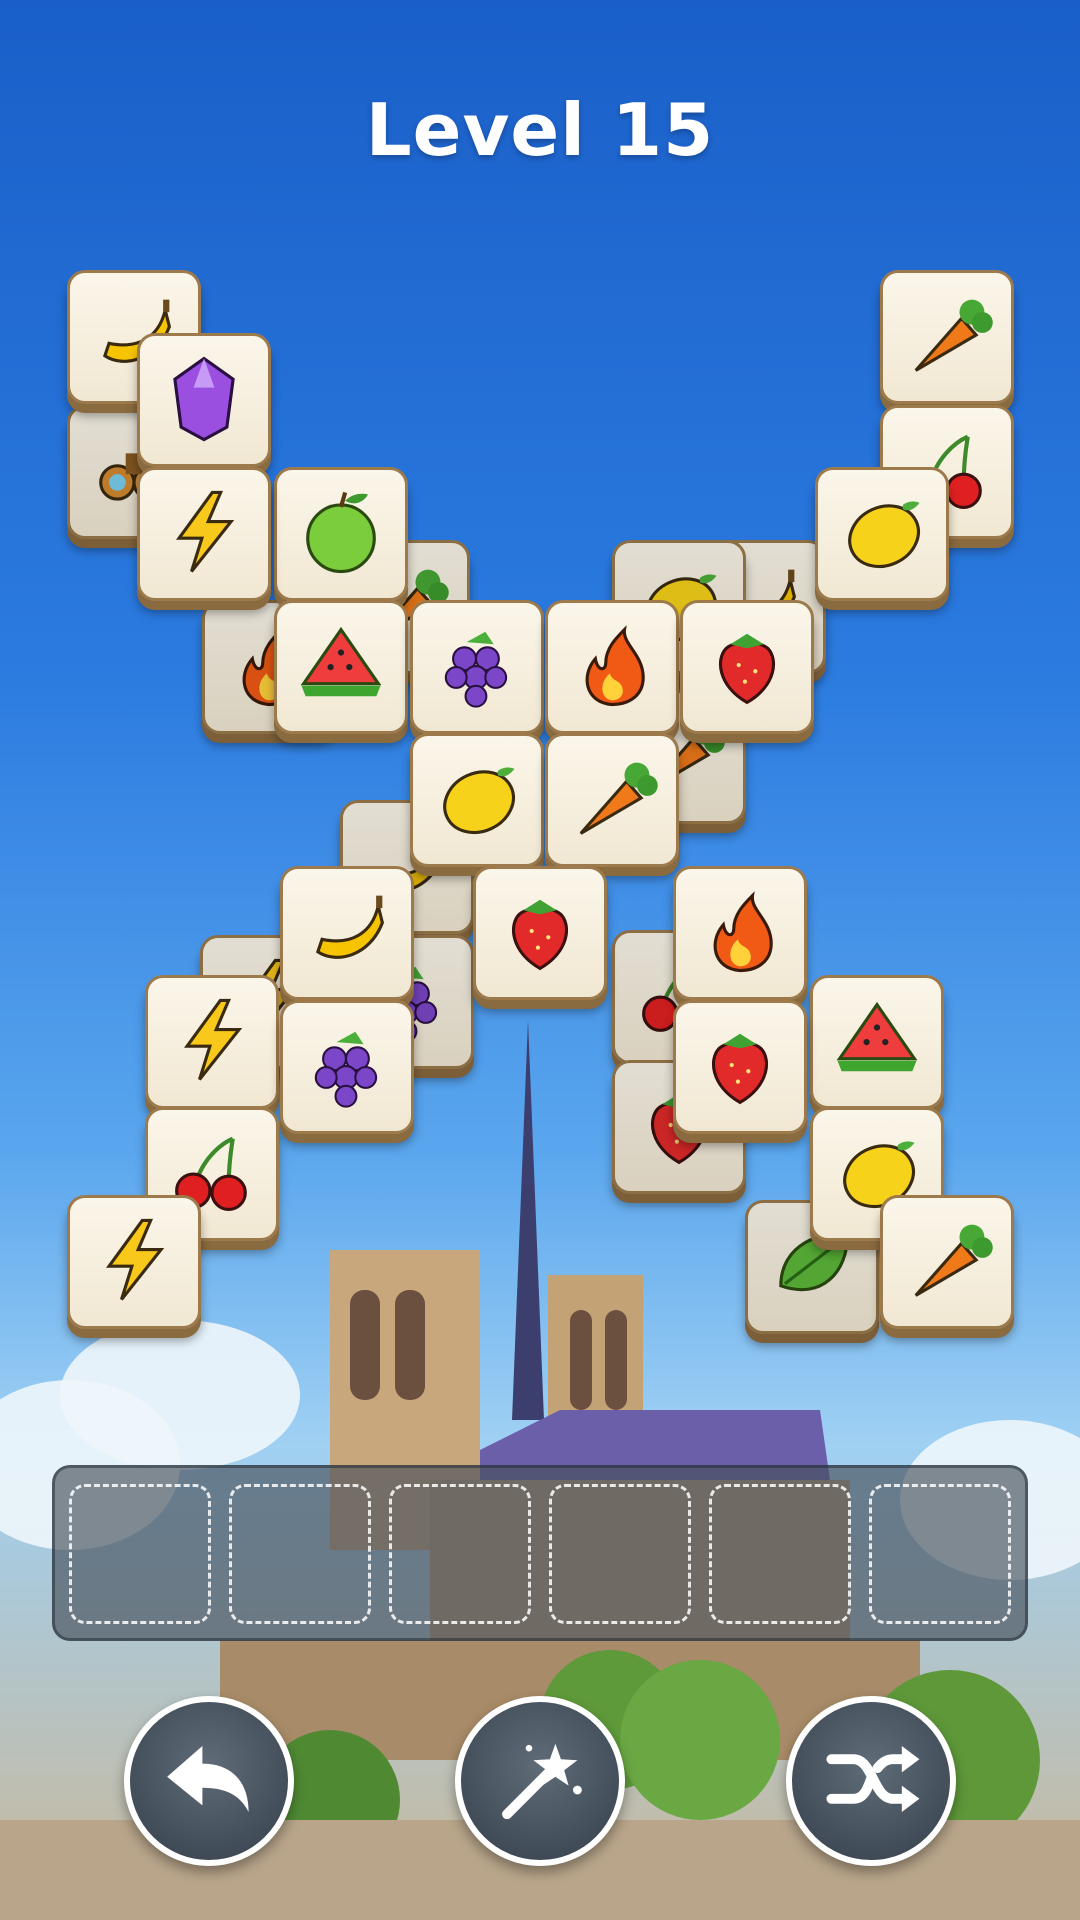 The height and width of the screenshot is (1920, 1080). I want to click on gem-icon, so click(204, 400).